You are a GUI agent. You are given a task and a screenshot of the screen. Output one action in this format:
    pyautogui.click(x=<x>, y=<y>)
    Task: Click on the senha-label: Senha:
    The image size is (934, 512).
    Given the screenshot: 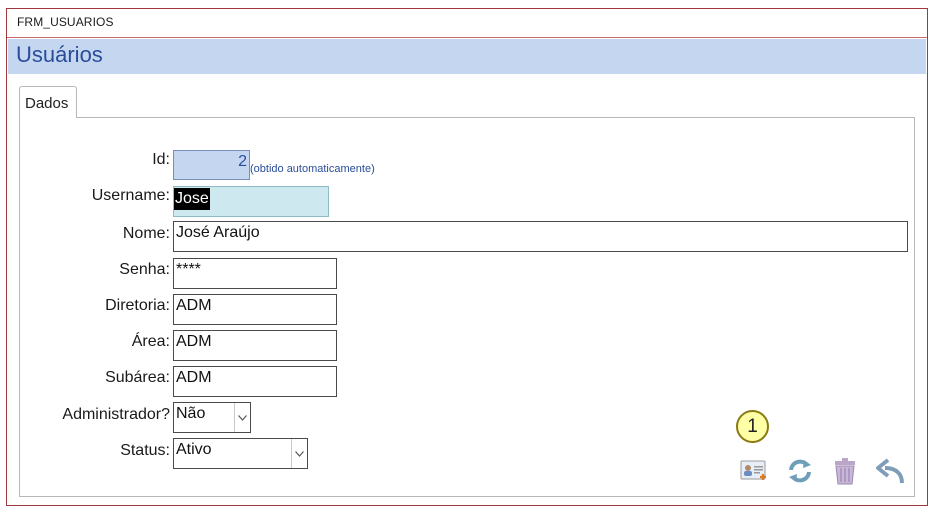 What is the action you would take?
    pyautogui.click(x=144, y=269)
    